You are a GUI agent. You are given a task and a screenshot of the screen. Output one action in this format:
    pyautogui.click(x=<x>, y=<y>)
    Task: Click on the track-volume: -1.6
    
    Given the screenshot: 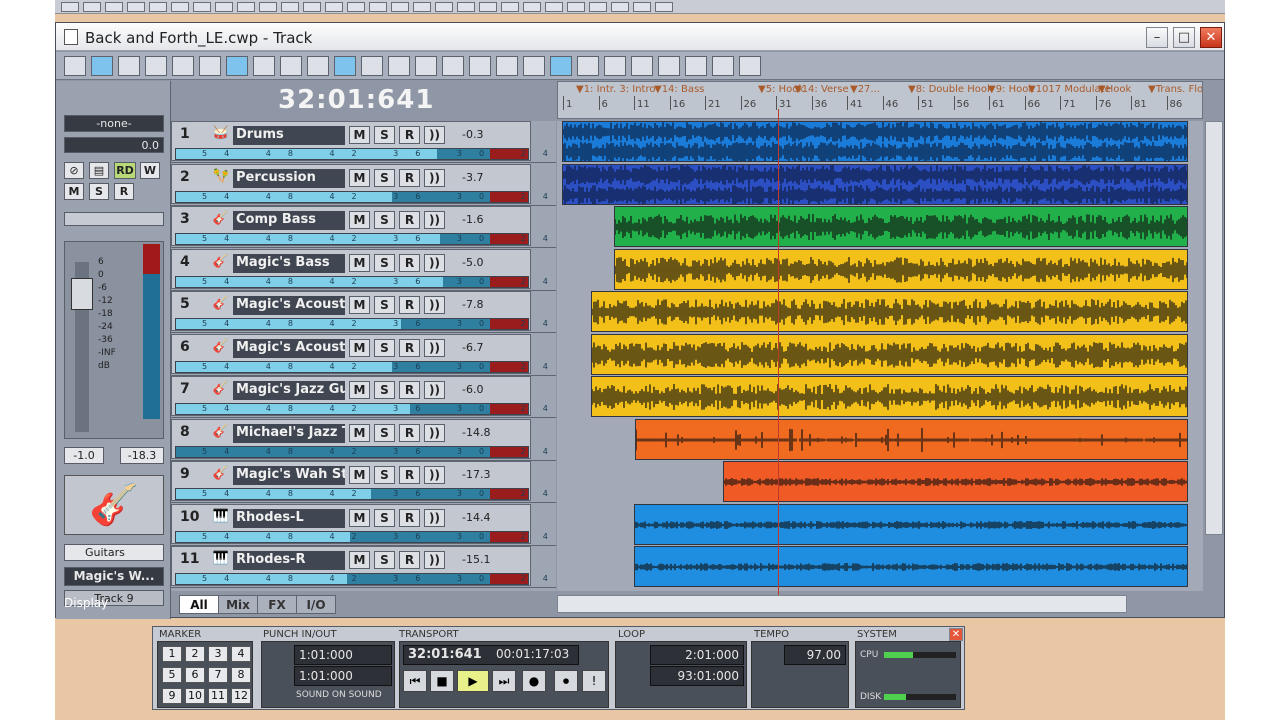 What is the action you would take?
    pyautogui.click(x=472, y=219)
    